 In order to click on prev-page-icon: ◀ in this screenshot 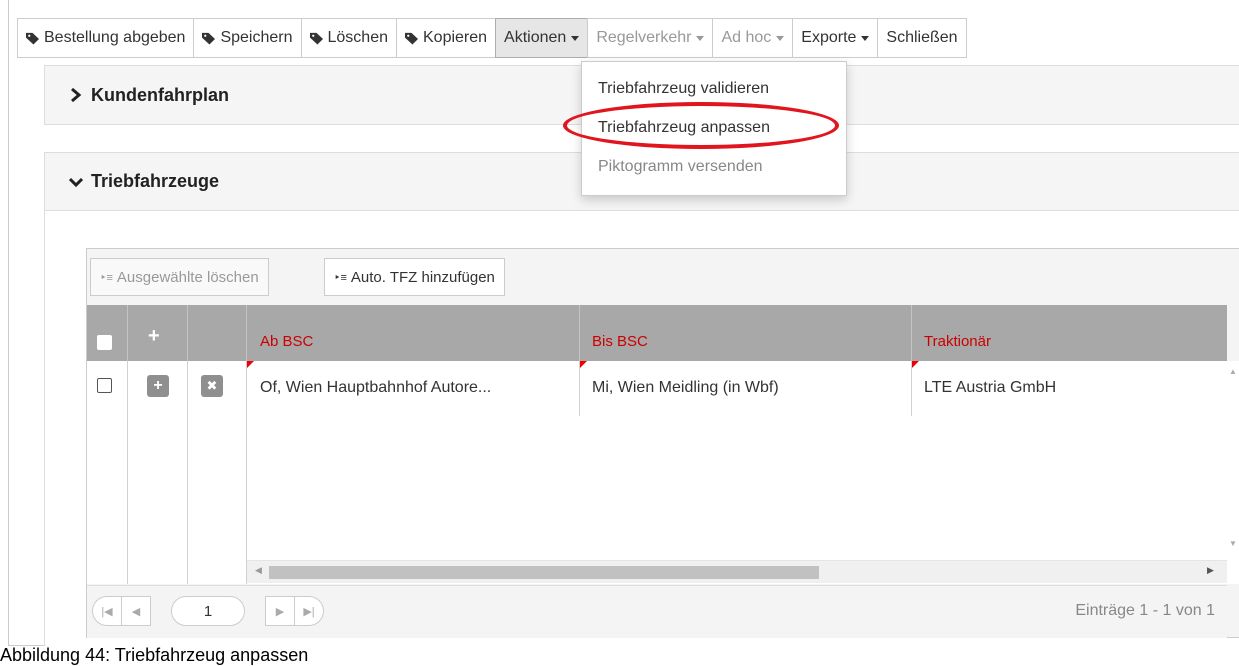, I will do `click(136, 611)`.